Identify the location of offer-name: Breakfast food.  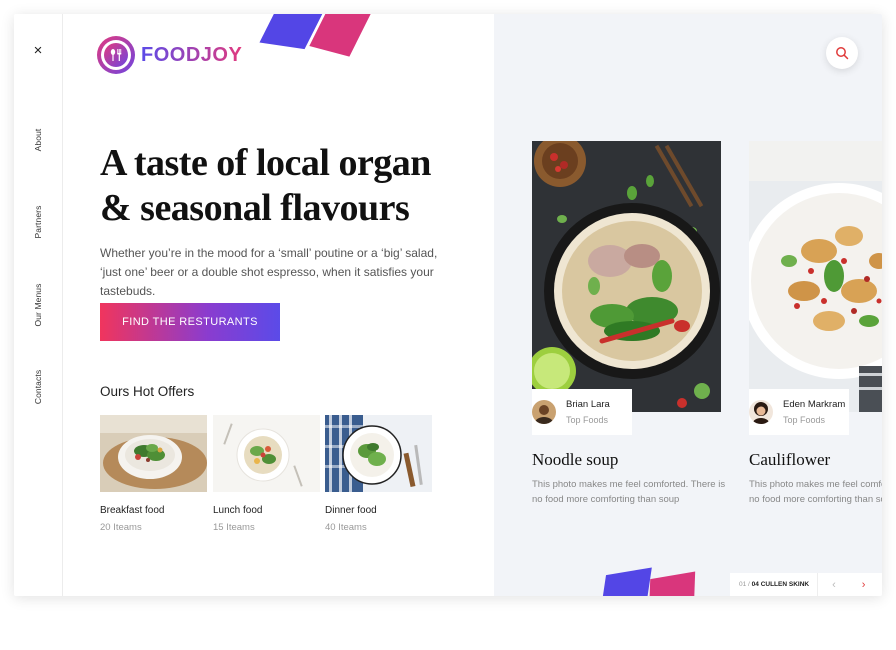
(132, 510).